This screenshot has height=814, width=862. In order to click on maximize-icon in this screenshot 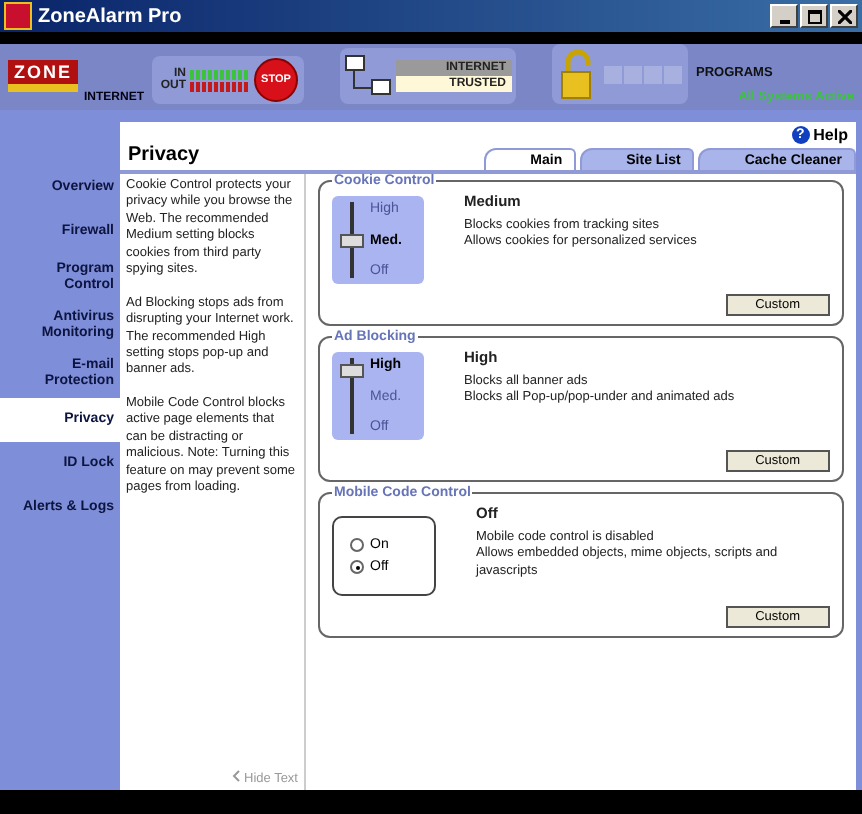, I will do `click(814, 16)`.